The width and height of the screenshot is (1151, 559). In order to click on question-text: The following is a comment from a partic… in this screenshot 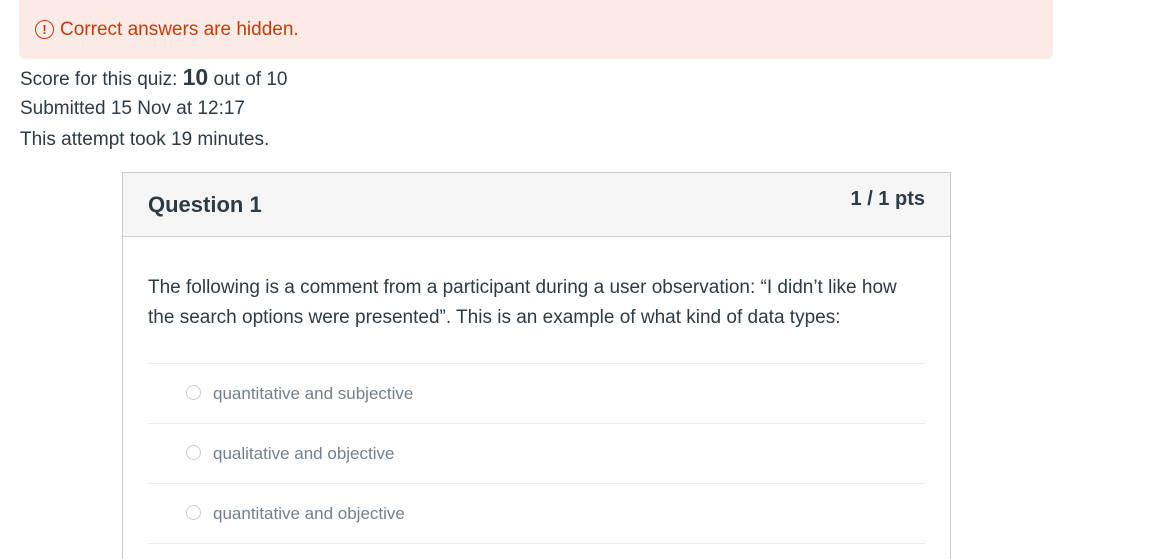, I will do `click(522, 302)`.